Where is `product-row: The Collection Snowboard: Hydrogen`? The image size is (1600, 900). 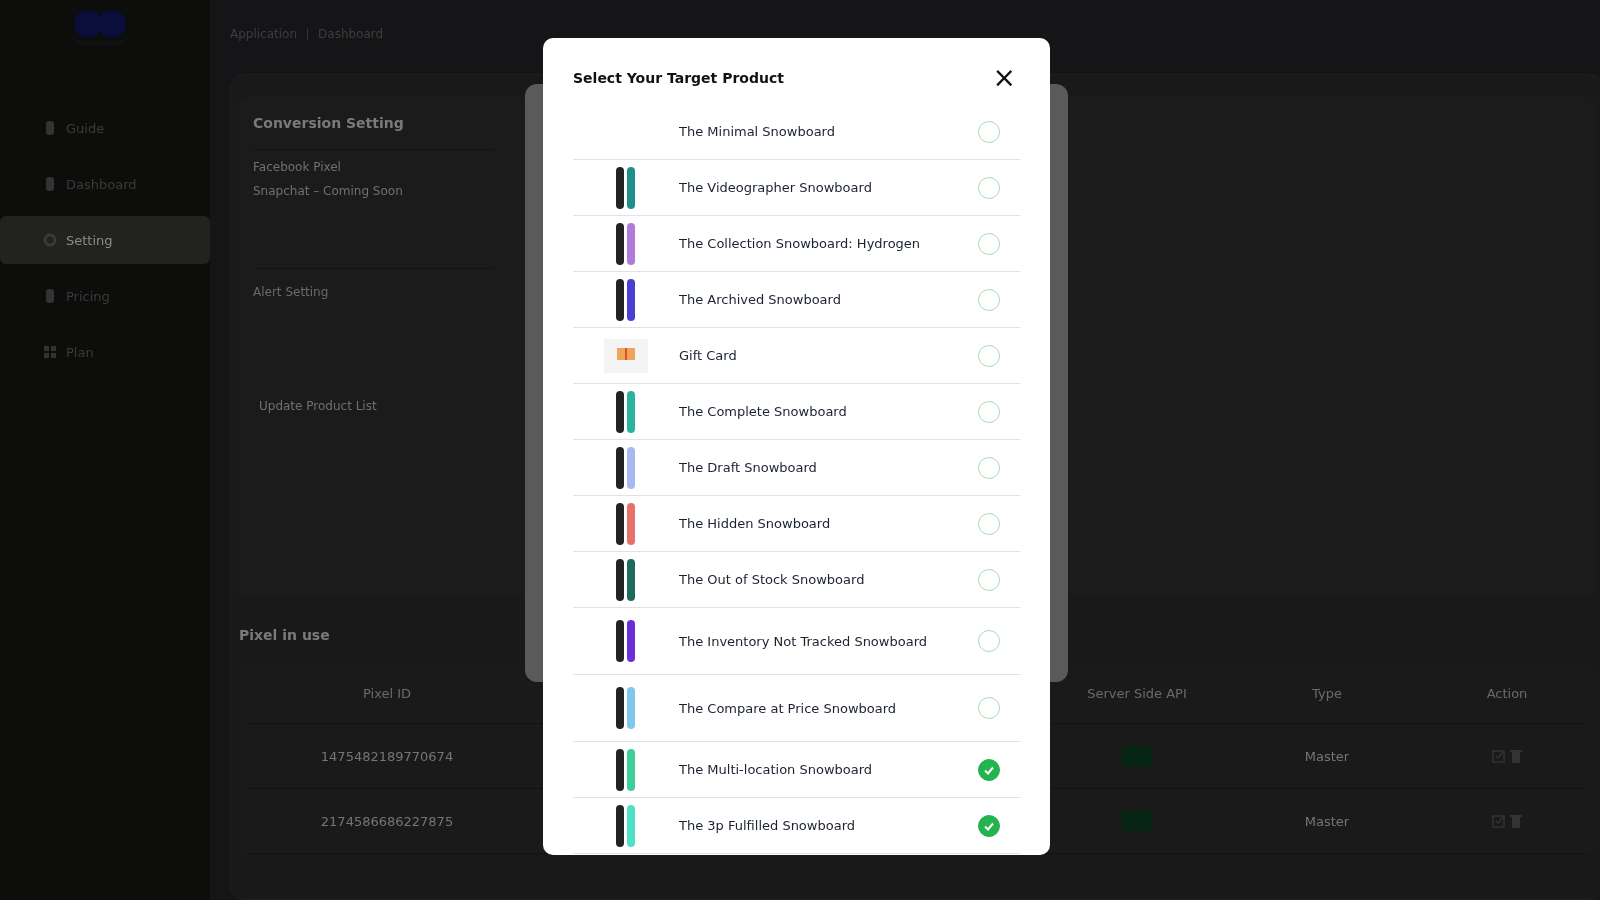 product-row: The Collection Snowboard: Hydrogen is located at coordinates (796, 244).